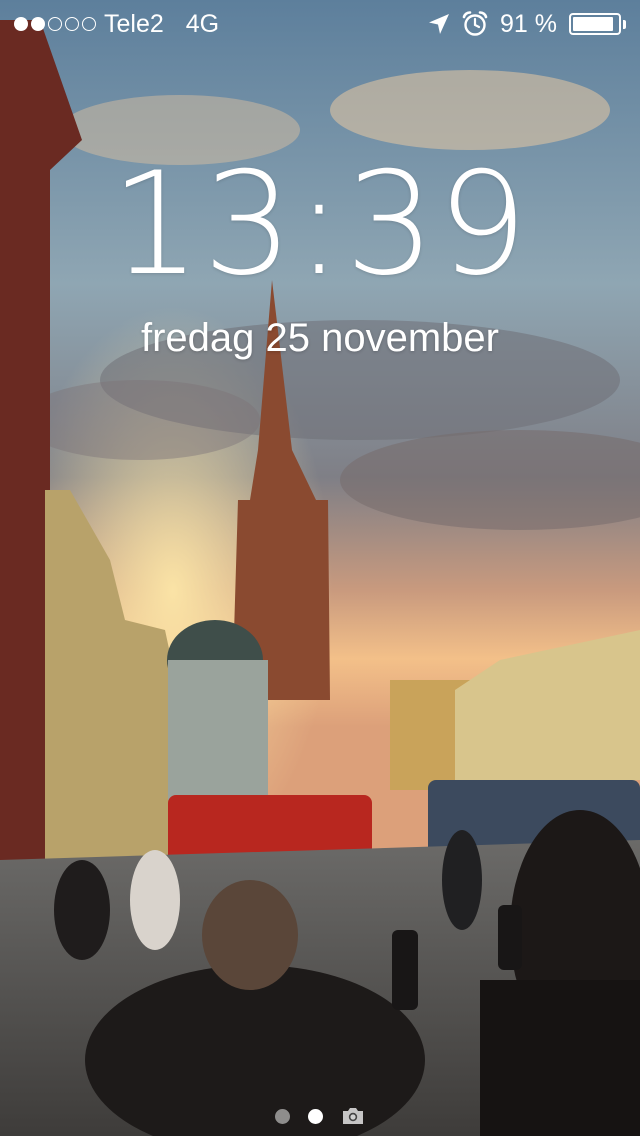 The height and width of the screenshot is (1136, 640). I want to click on camera-icon, so click(353, 1116).